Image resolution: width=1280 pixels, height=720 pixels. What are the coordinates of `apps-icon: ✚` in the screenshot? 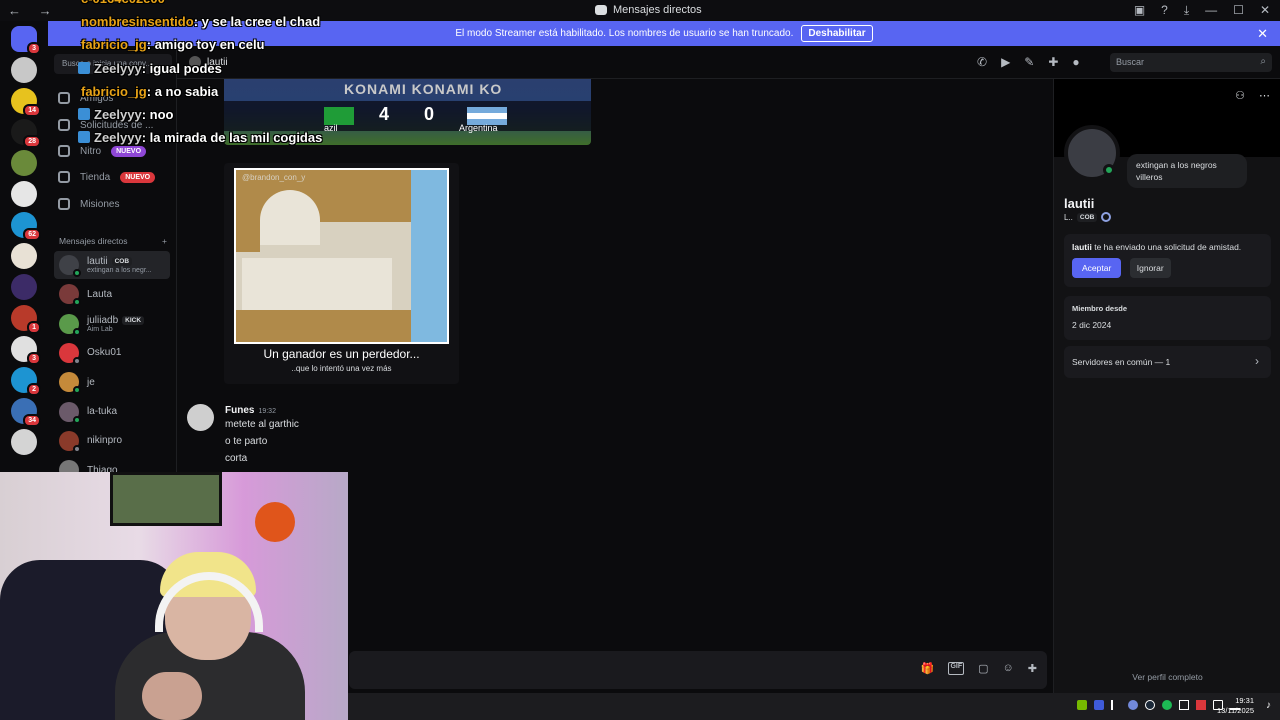 It's located at (1032, 668).